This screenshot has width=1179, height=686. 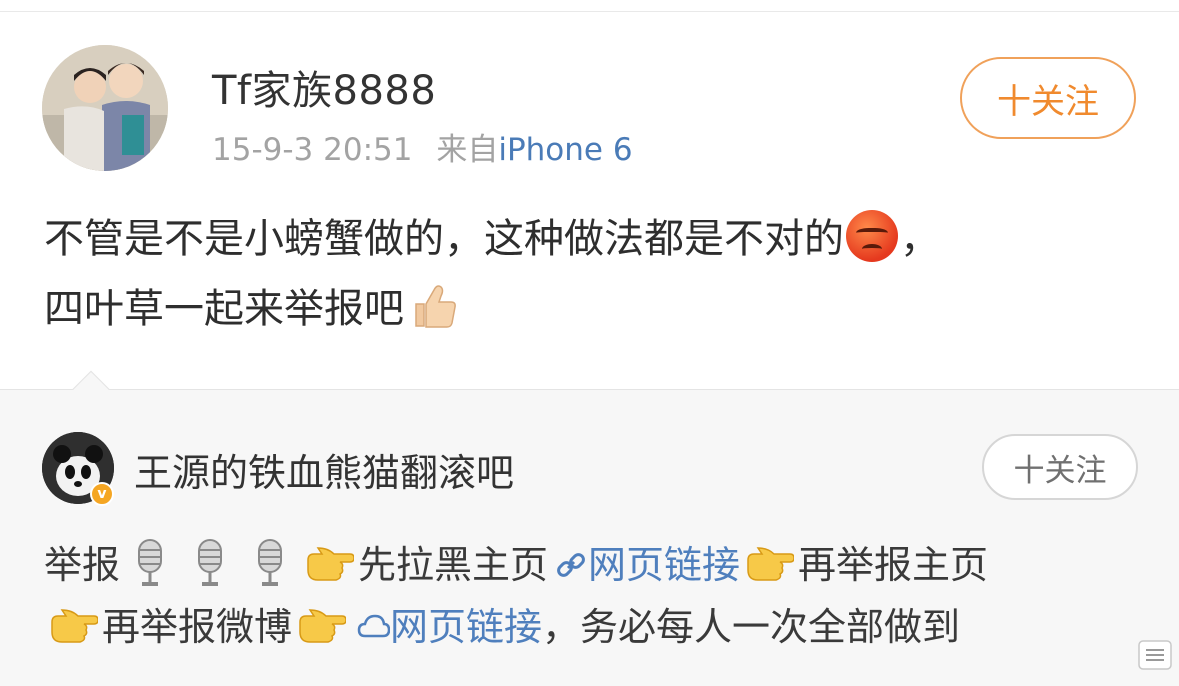 I want to click on repost-follow-button: 十关注, so click(x=1060, y=467).